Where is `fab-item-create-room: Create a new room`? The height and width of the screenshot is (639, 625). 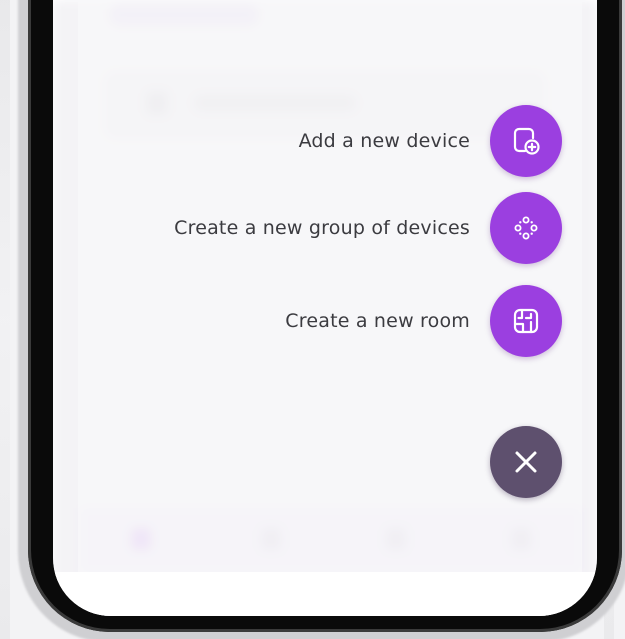
fab-item-create-room: Create a new room is located at coordinates (423, 321).